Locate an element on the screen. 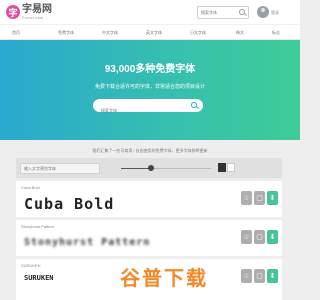  font-name: Stonyhurst Pattern is located at coordinates (37, 226).